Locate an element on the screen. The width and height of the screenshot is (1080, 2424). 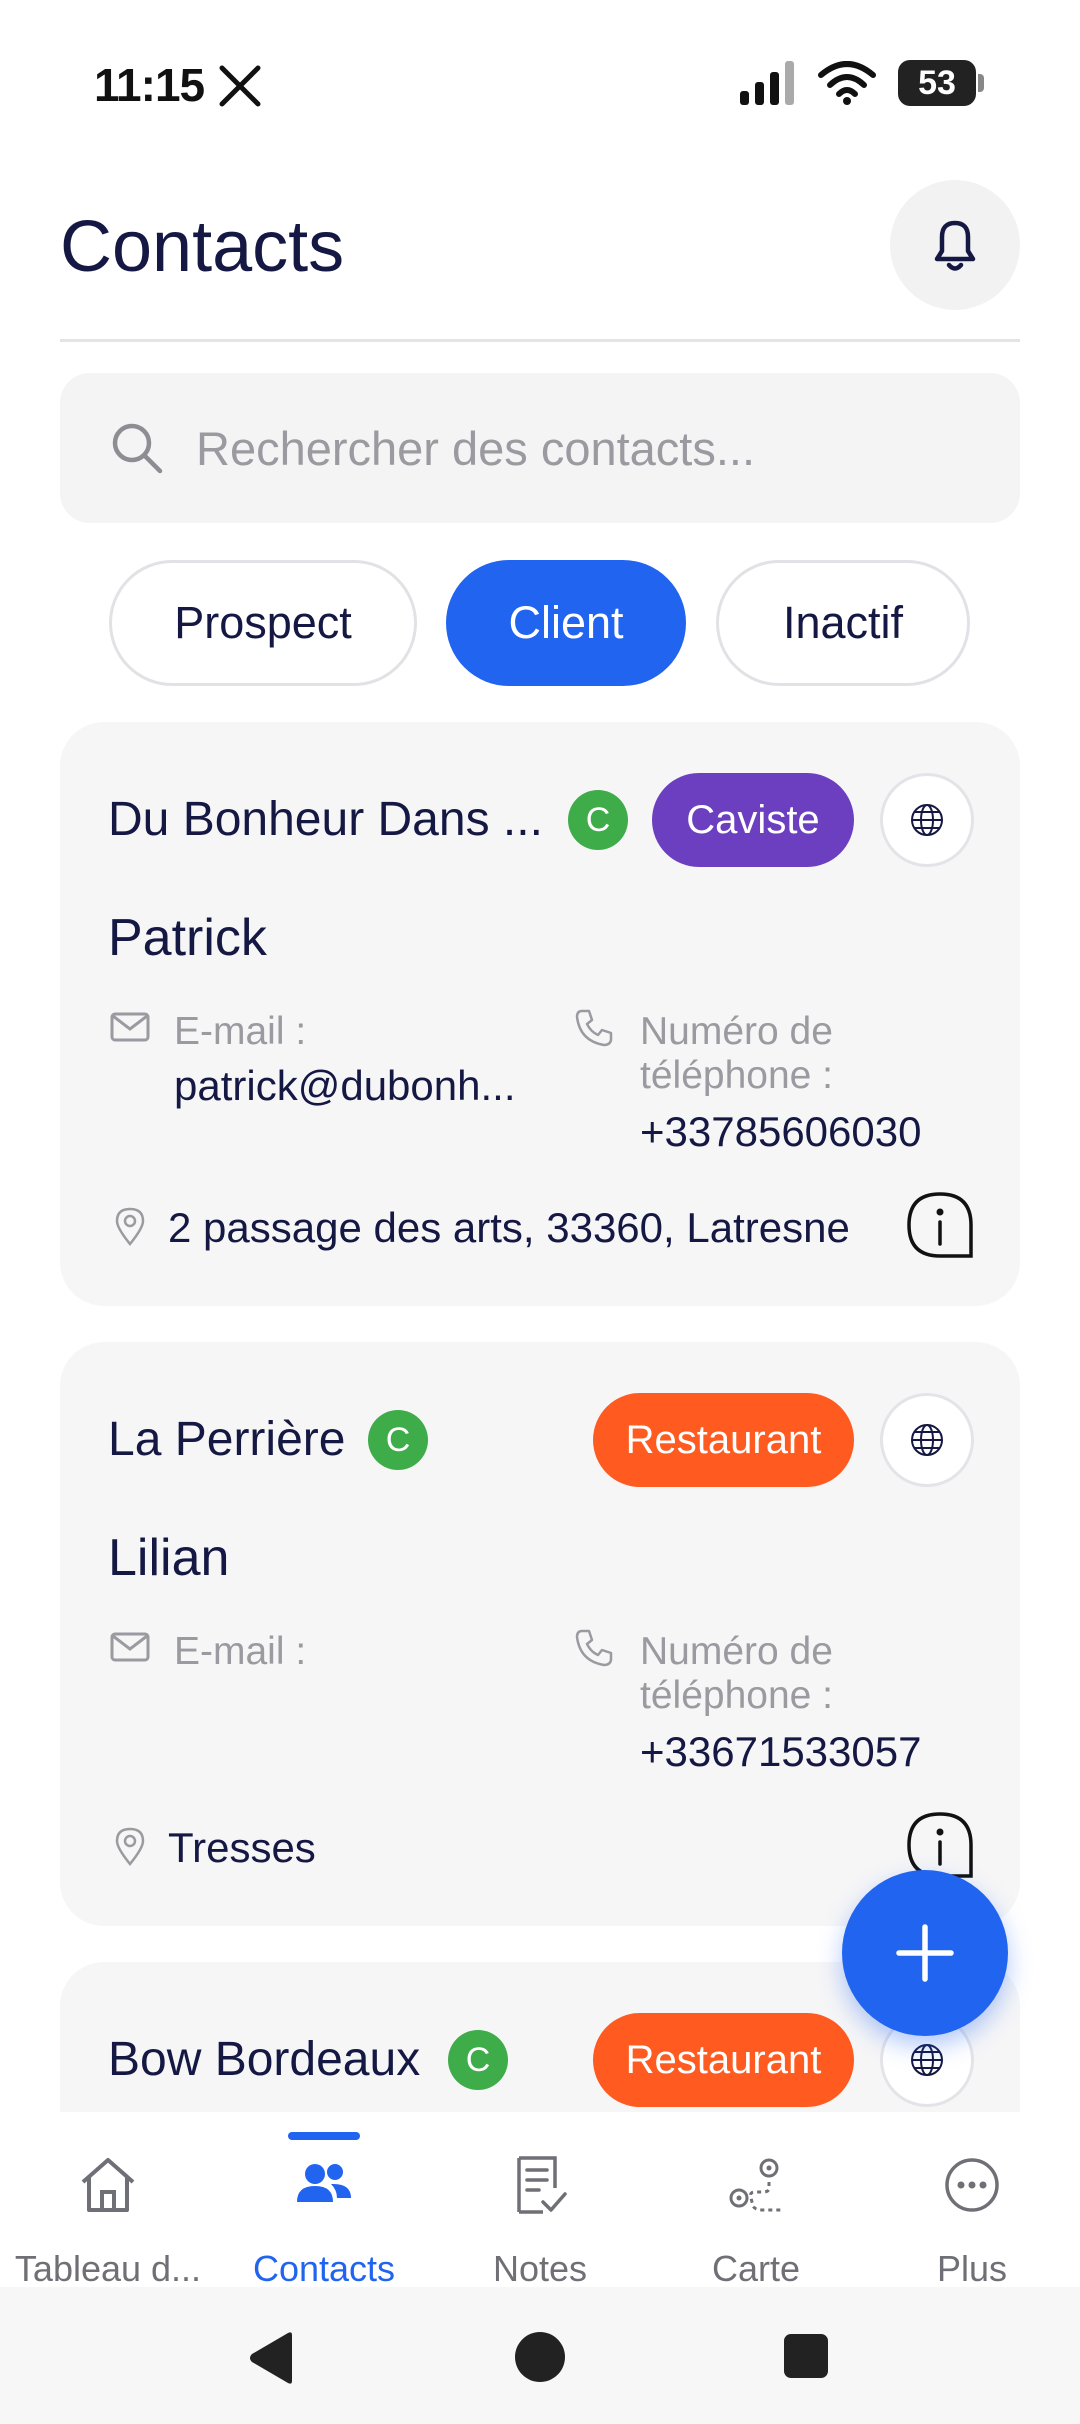
filter-chip-inactif: Inactif is located at coordinates (843, 623).